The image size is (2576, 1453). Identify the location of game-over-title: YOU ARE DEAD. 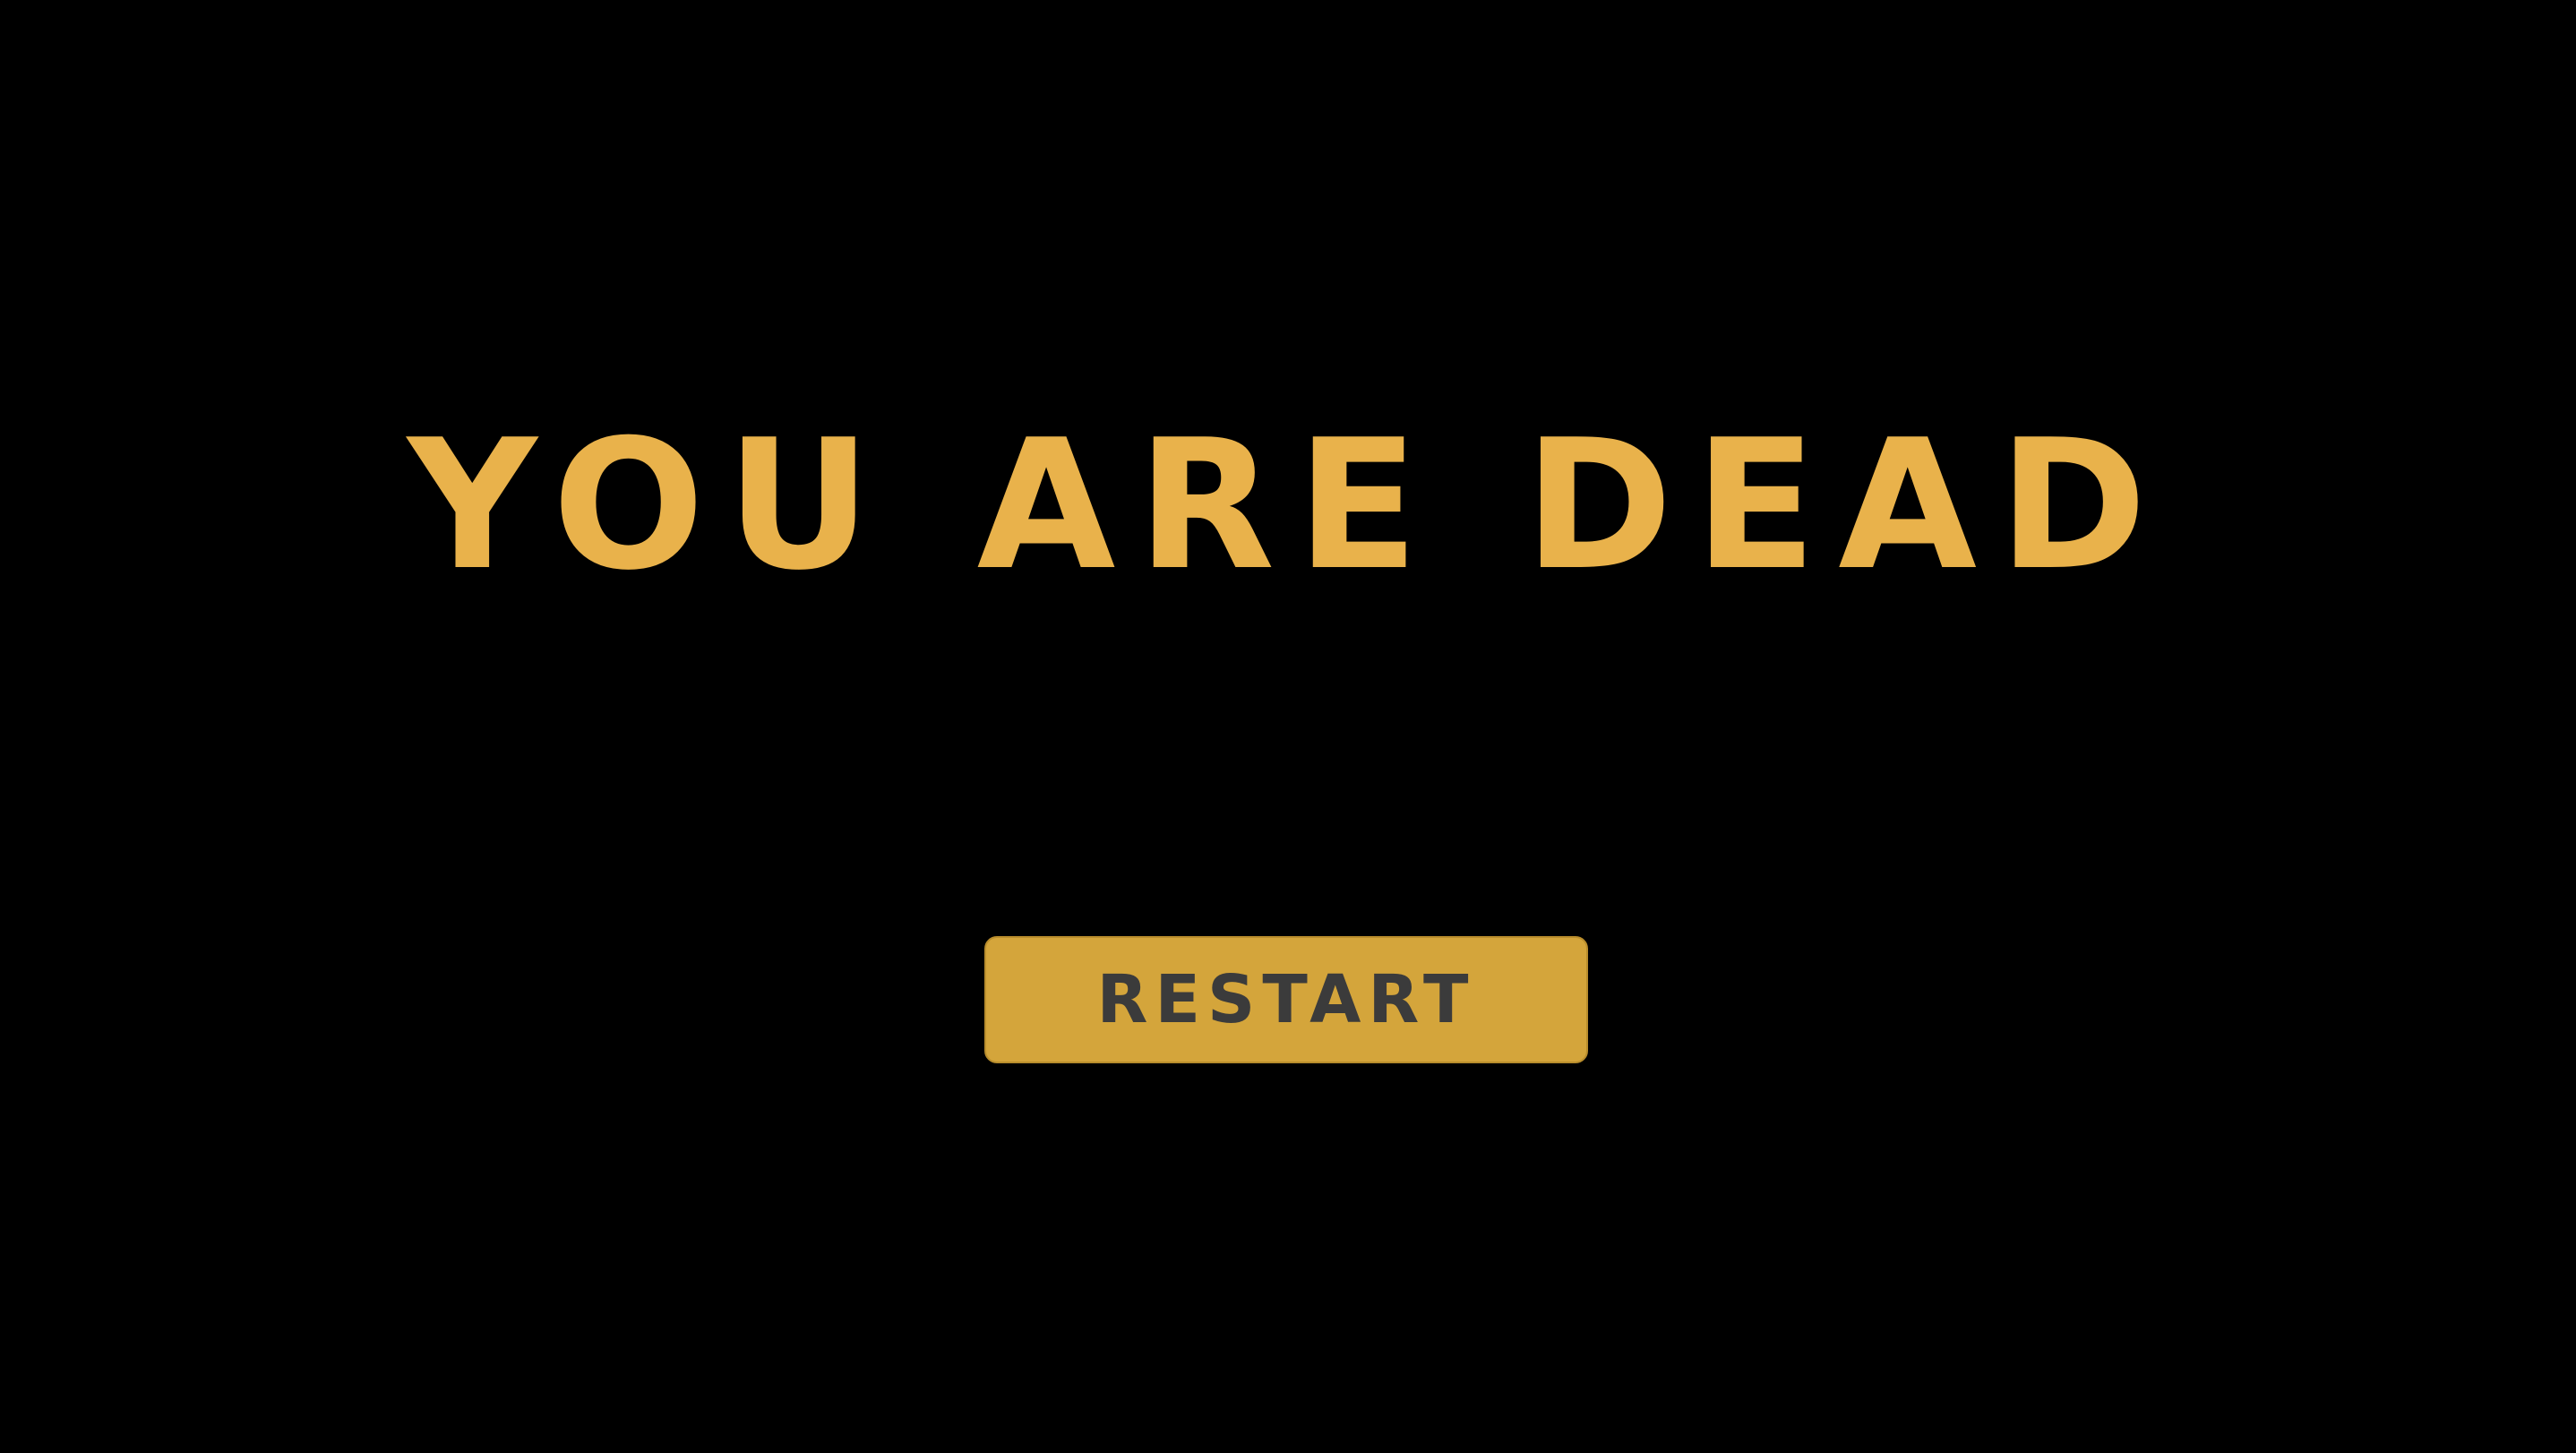
(1288, 506).